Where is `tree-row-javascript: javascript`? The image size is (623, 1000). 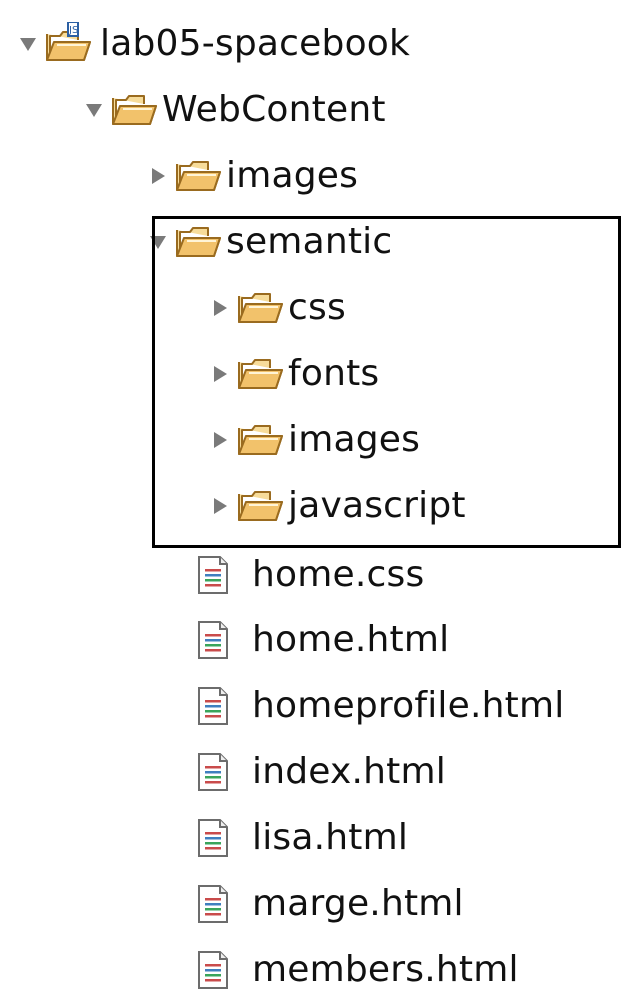 tree-row-javascript: javascript is located at coordinates (337, 506).